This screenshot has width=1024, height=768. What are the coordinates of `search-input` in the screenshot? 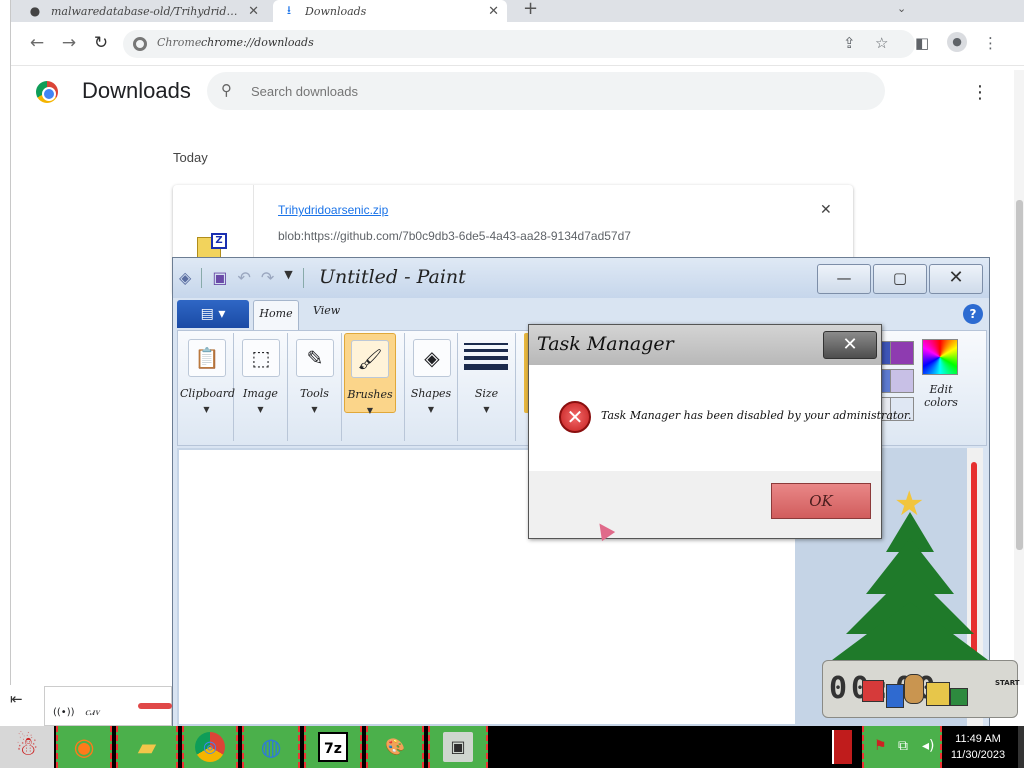 It's located at (551, 91).